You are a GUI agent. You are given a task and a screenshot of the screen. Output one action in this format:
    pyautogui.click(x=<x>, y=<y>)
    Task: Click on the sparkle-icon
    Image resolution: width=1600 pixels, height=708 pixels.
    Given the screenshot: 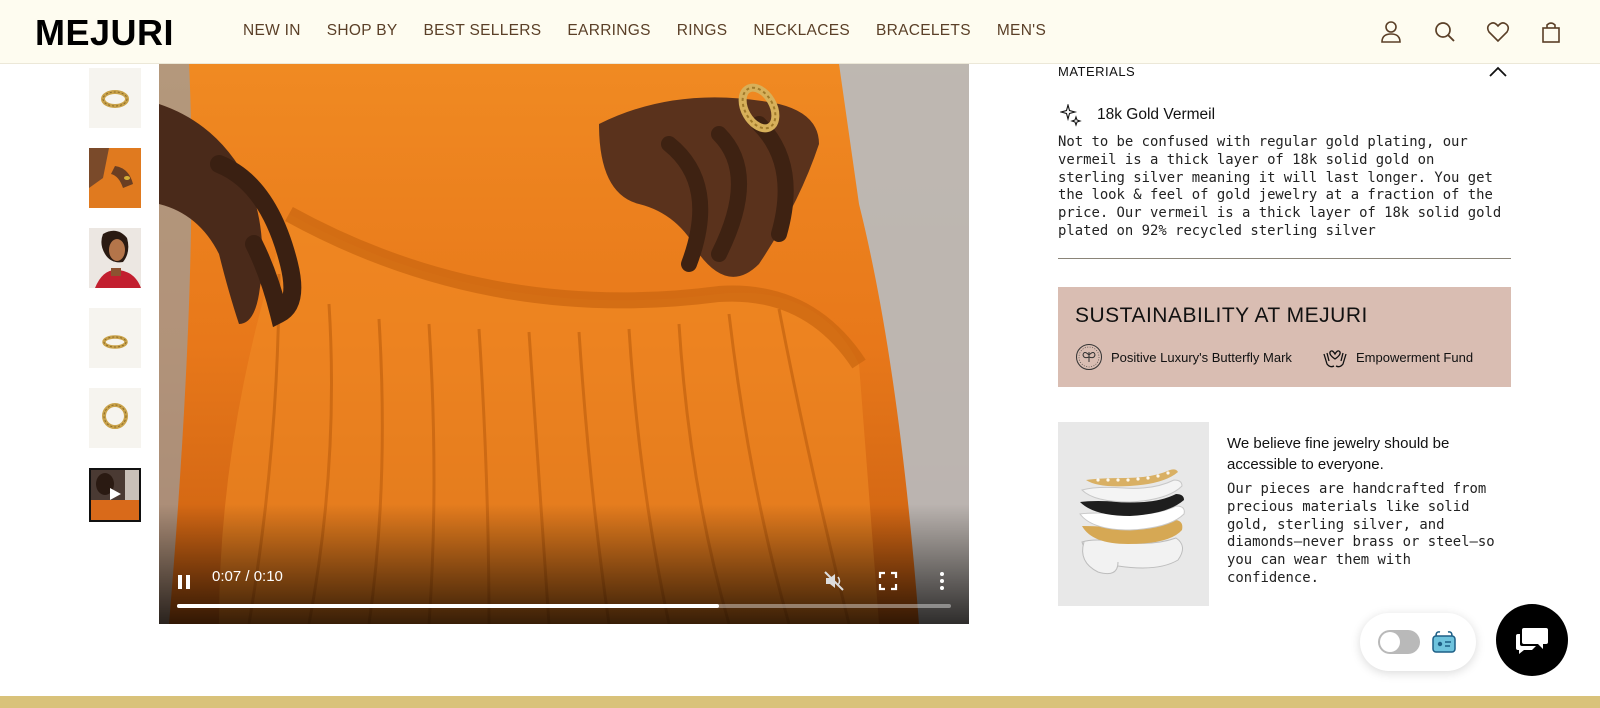 What is the action you would take?
    pyautogui.click(x=1071, y=115)
    